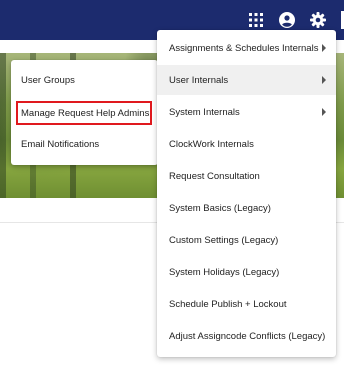 Image resolution: width=344 pixels, height=367 pixels. I want to click on menu-item-assignments-schedules-internals: Assignments & Schedules Internals, so click(246, 48).